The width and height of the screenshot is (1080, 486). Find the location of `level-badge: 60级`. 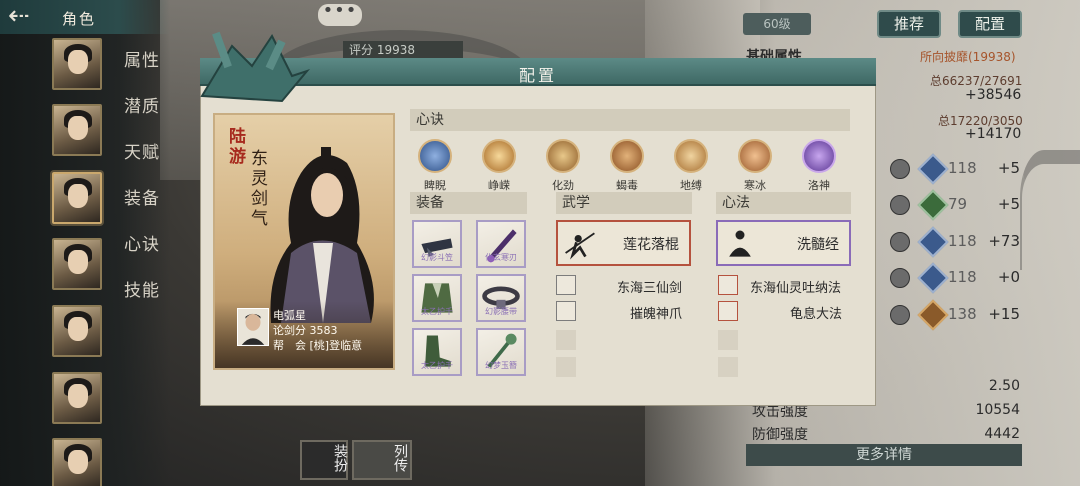

level-badge: 60级 is located at coordinates (777, 24).